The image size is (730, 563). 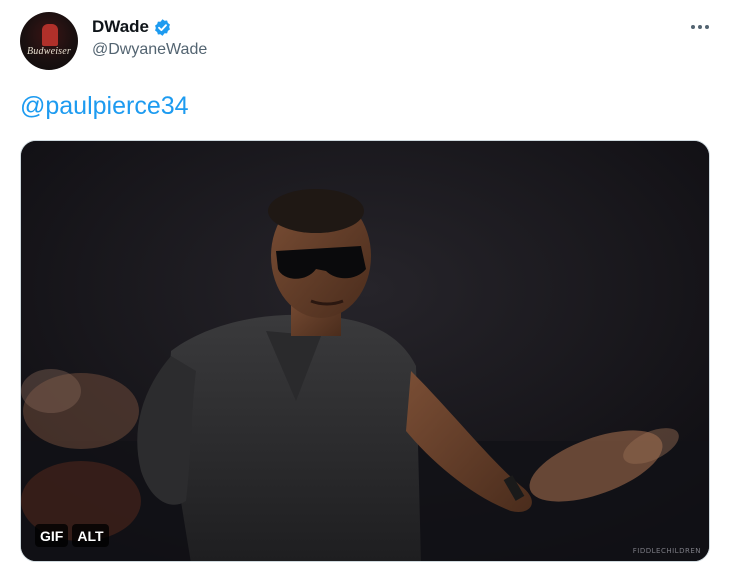 I want to click on avatar: Budweiser, so click(x=49, y=41).